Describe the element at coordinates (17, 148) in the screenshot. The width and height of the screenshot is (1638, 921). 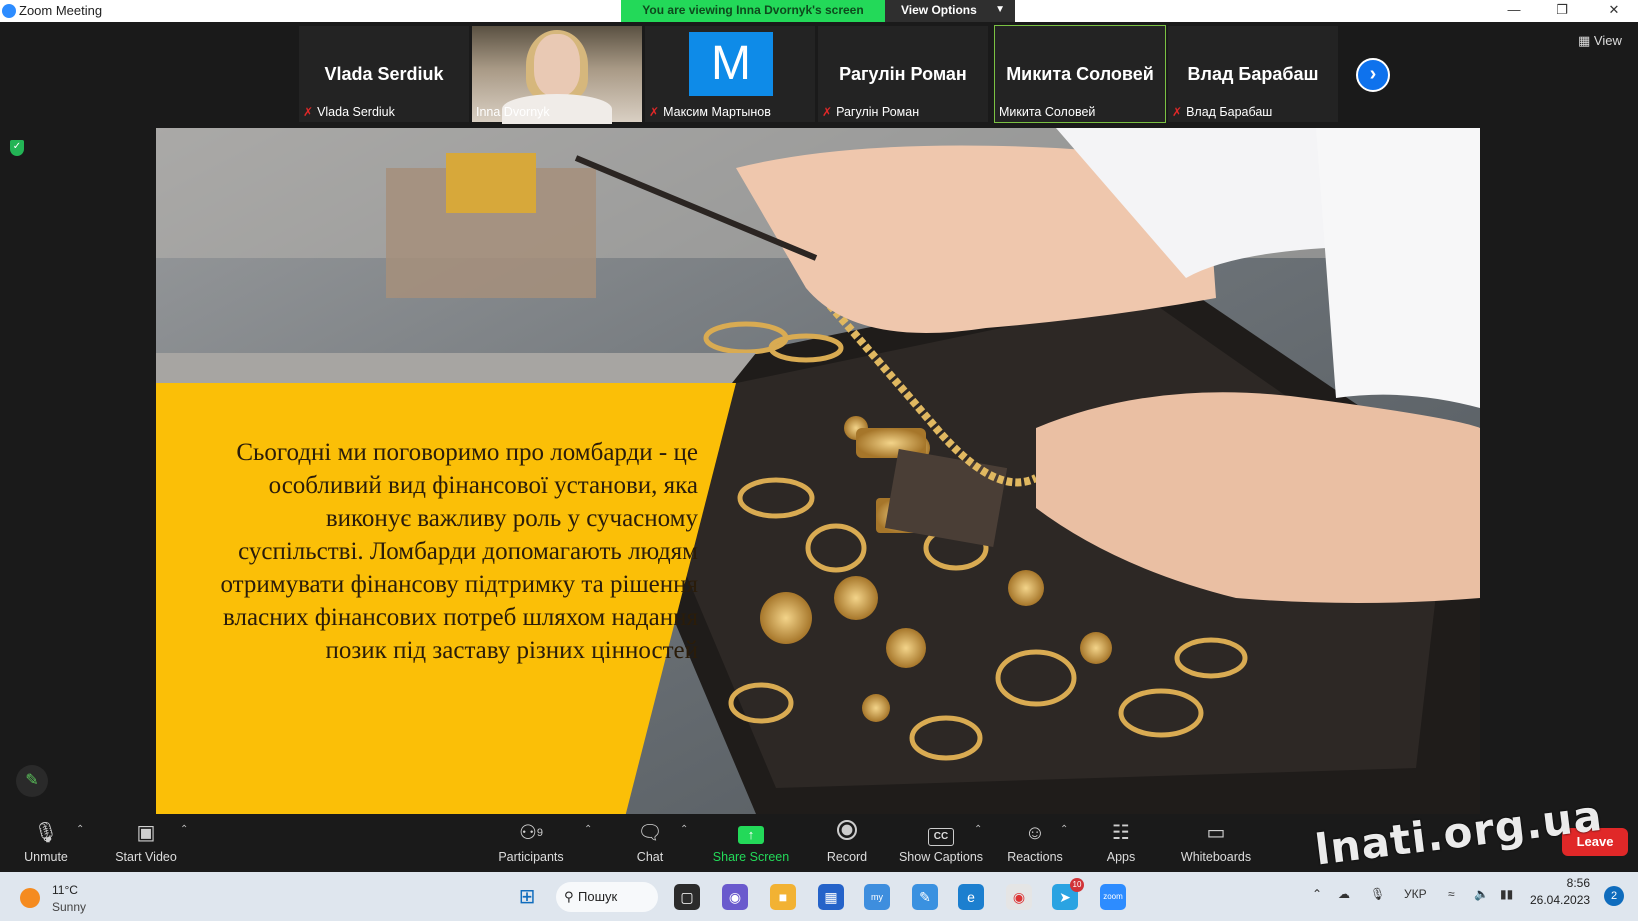
I see `encryption-shield-icon: ✓` at that location.